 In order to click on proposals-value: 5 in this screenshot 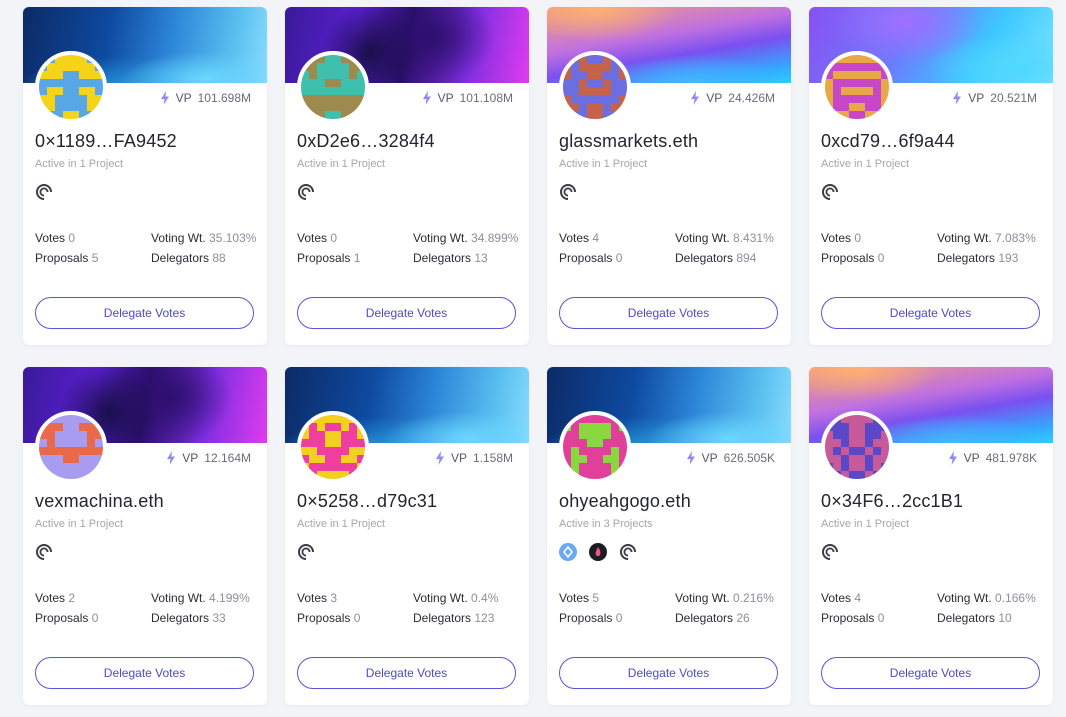, I will do `click(95, 258)`.